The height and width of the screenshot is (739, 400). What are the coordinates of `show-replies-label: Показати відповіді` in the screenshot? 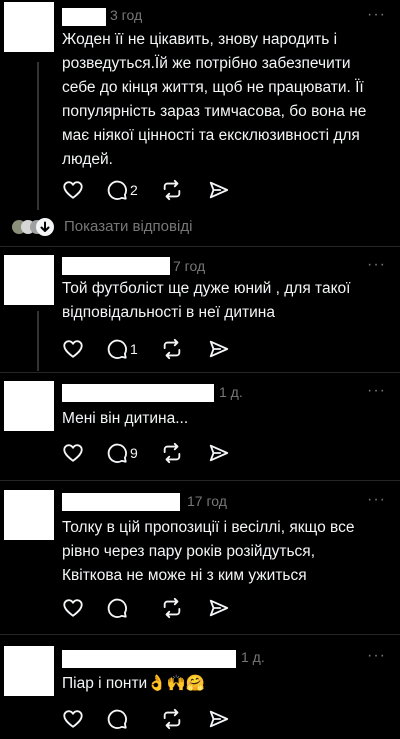 It's located at (128, 226).